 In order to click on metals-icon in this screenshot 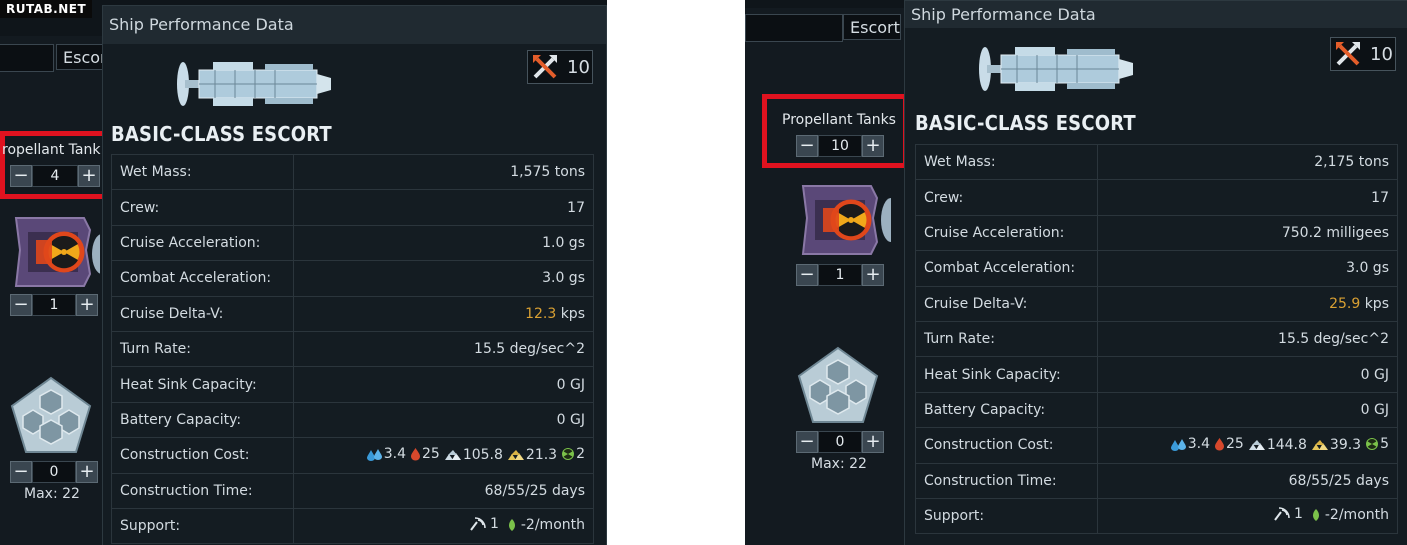, I will do `click(1256, 444)`.